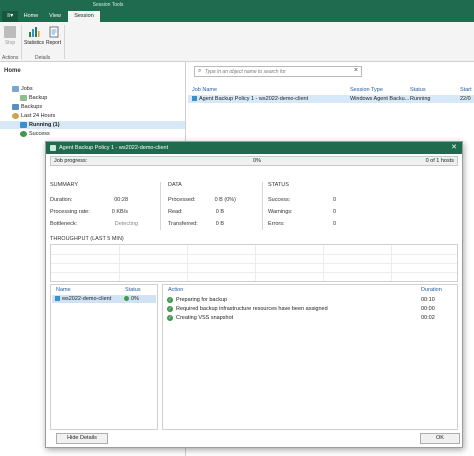 The width and height of the screenshot is (474, 456). I want to click on statistics-icon, so click(34, 32).